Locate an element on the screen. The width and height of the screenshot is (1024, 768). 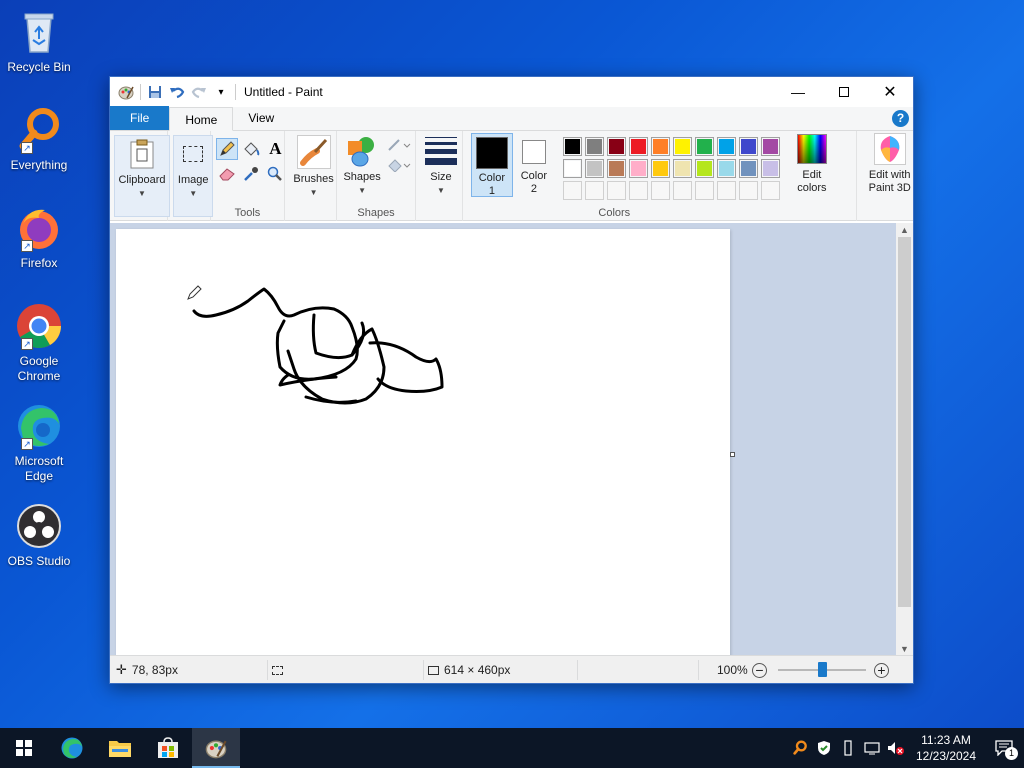
eraser-icon is located at coordinates (227, 174).